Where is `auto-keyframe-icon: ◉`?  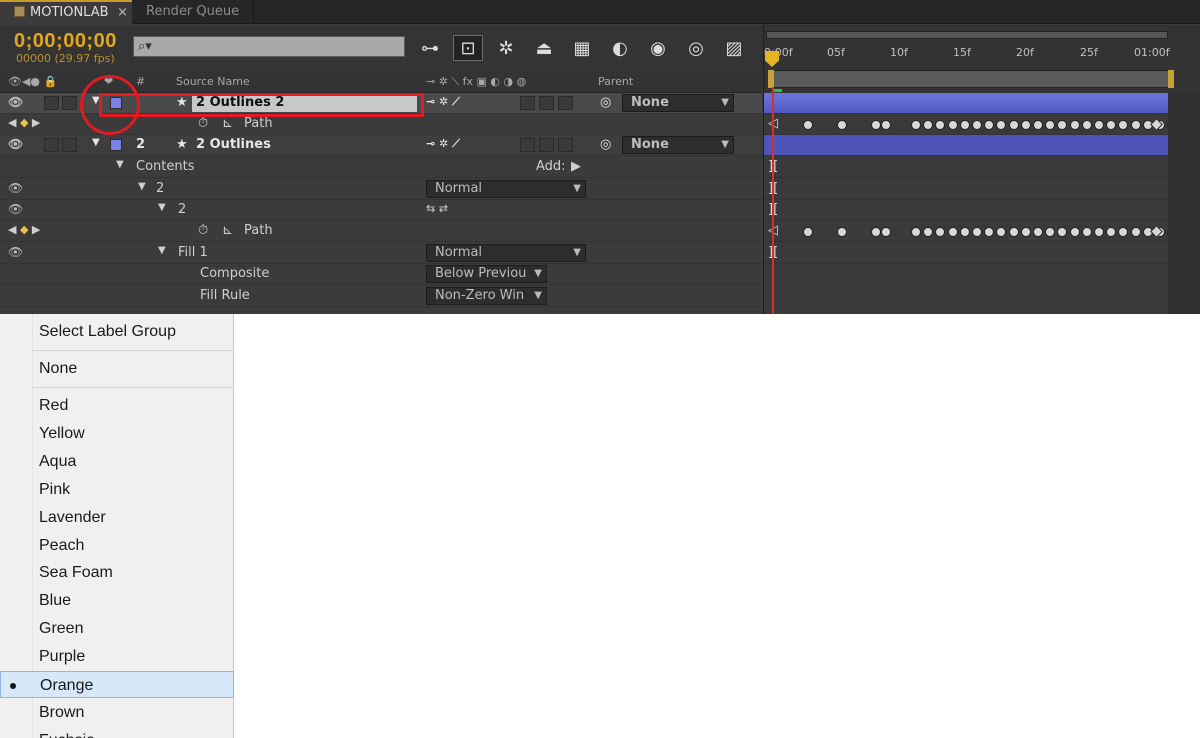
auto-keyframe-icon: ◉ is located at coordinates (658, 48).